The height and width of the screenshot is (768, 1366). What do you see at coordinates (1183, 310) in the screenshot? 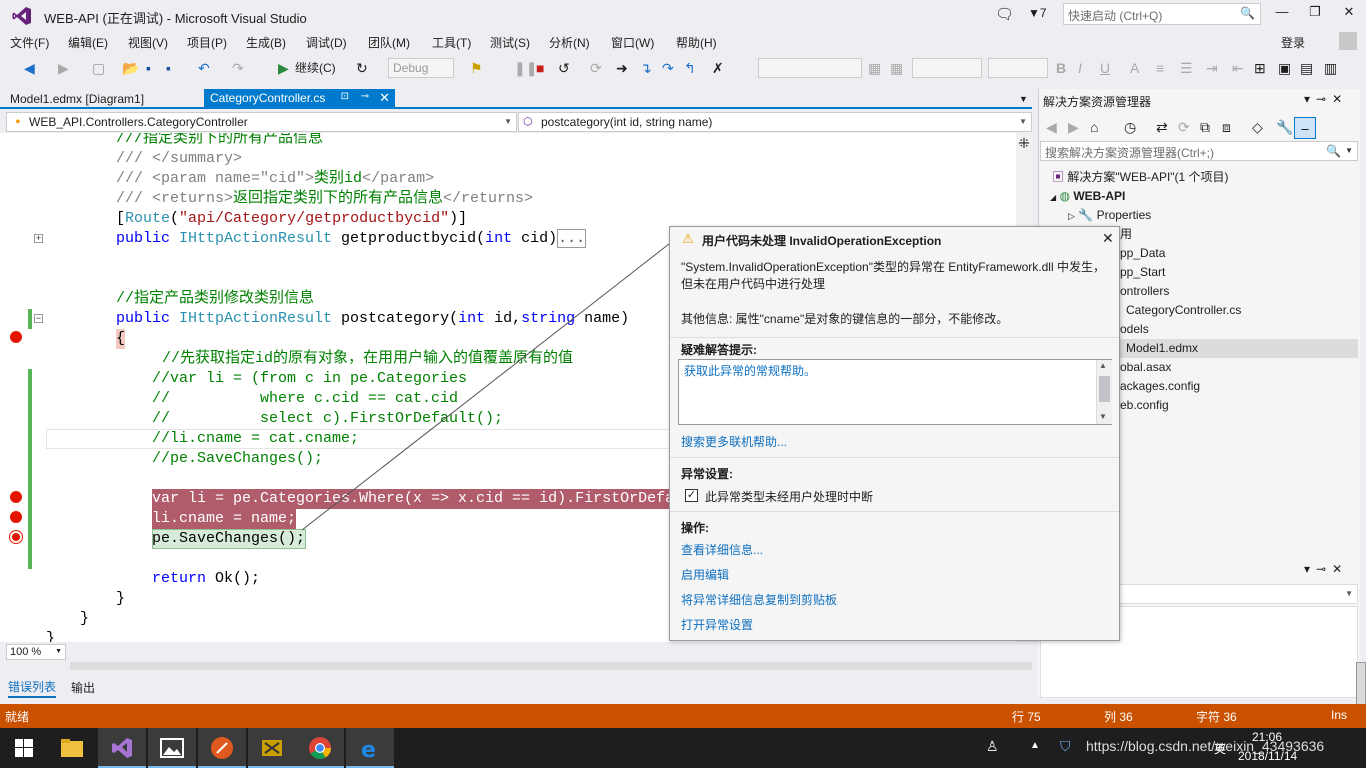
I see `tree-item: CategoryController.cs` at bounding box center [1183, 310].